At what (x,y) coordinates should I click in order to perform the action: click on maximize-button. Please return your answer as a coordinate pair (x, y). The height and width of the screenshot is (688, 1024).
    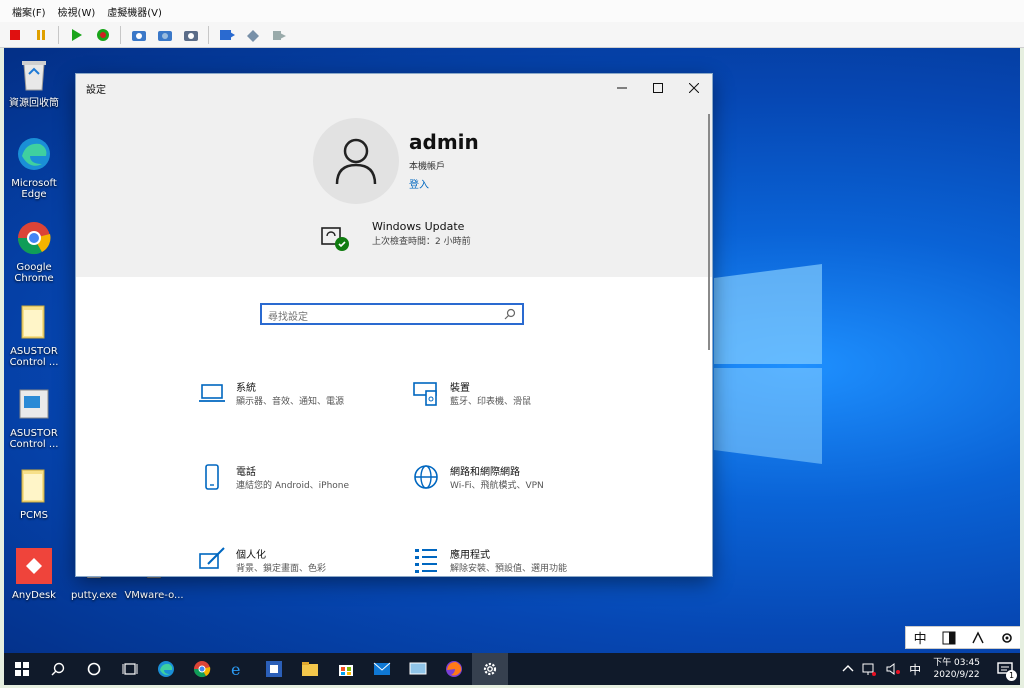
    Looking at the image, I should click on (658, 88).